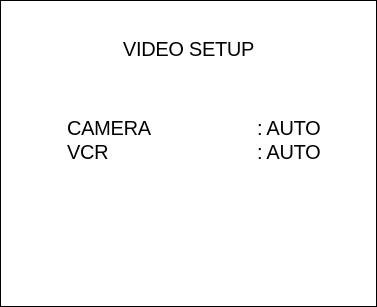  What do you see at coordinates (207, 154) in the screenshot?
I see `vcr-setting-row: VCR : AUTO` at bounding box center [207, 154].